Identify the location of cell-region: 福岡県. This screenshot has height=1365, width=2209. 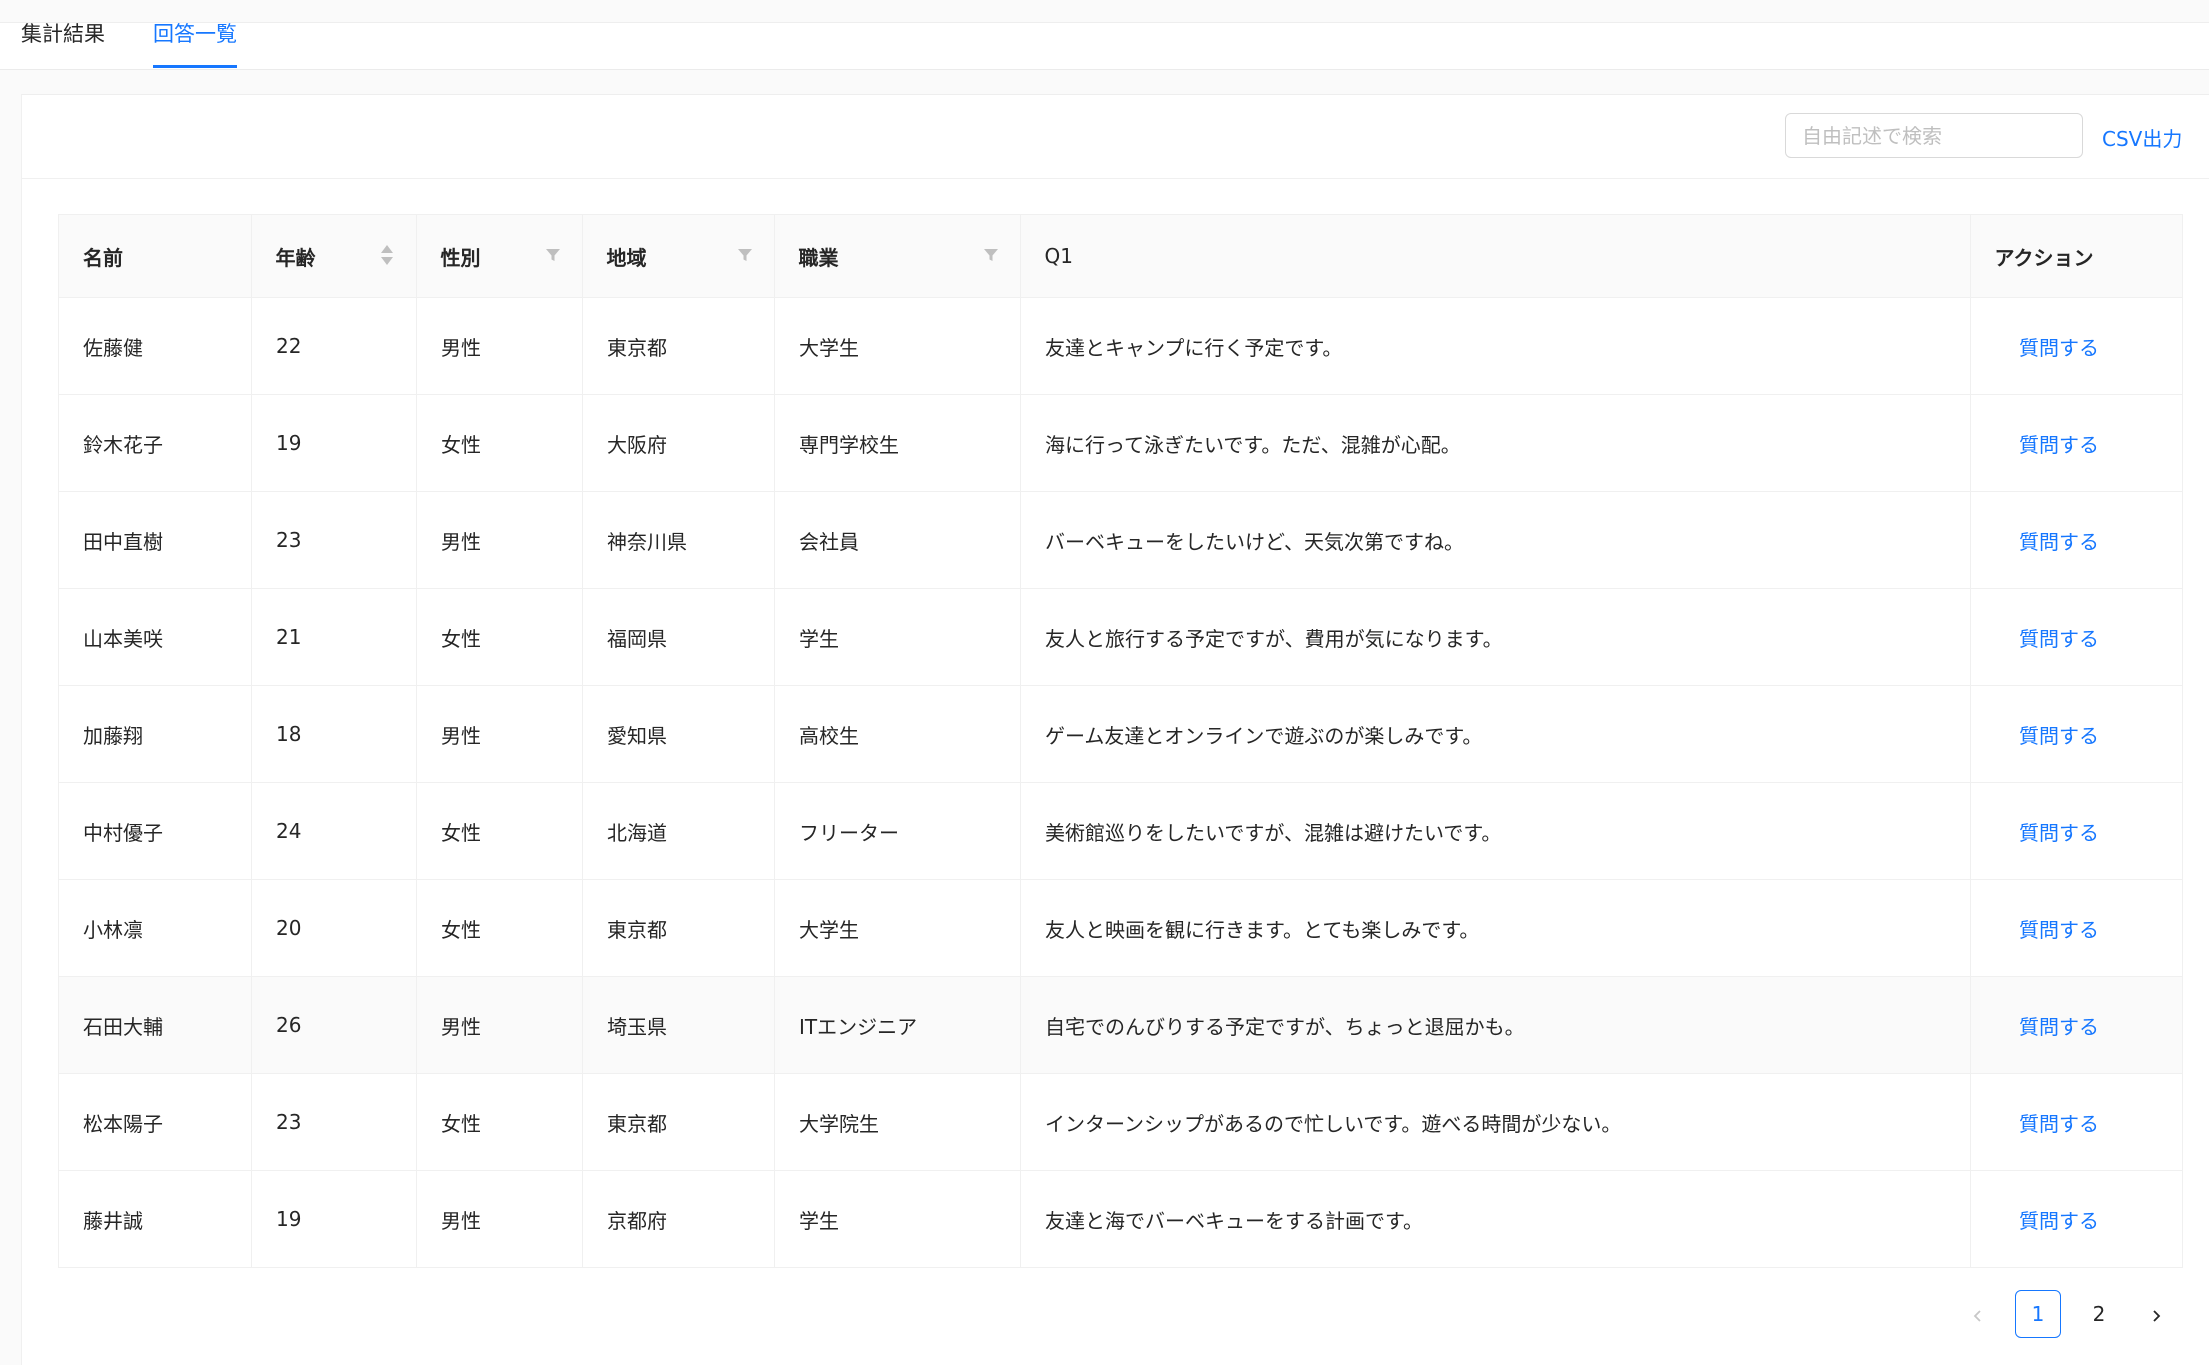
(678, 637).